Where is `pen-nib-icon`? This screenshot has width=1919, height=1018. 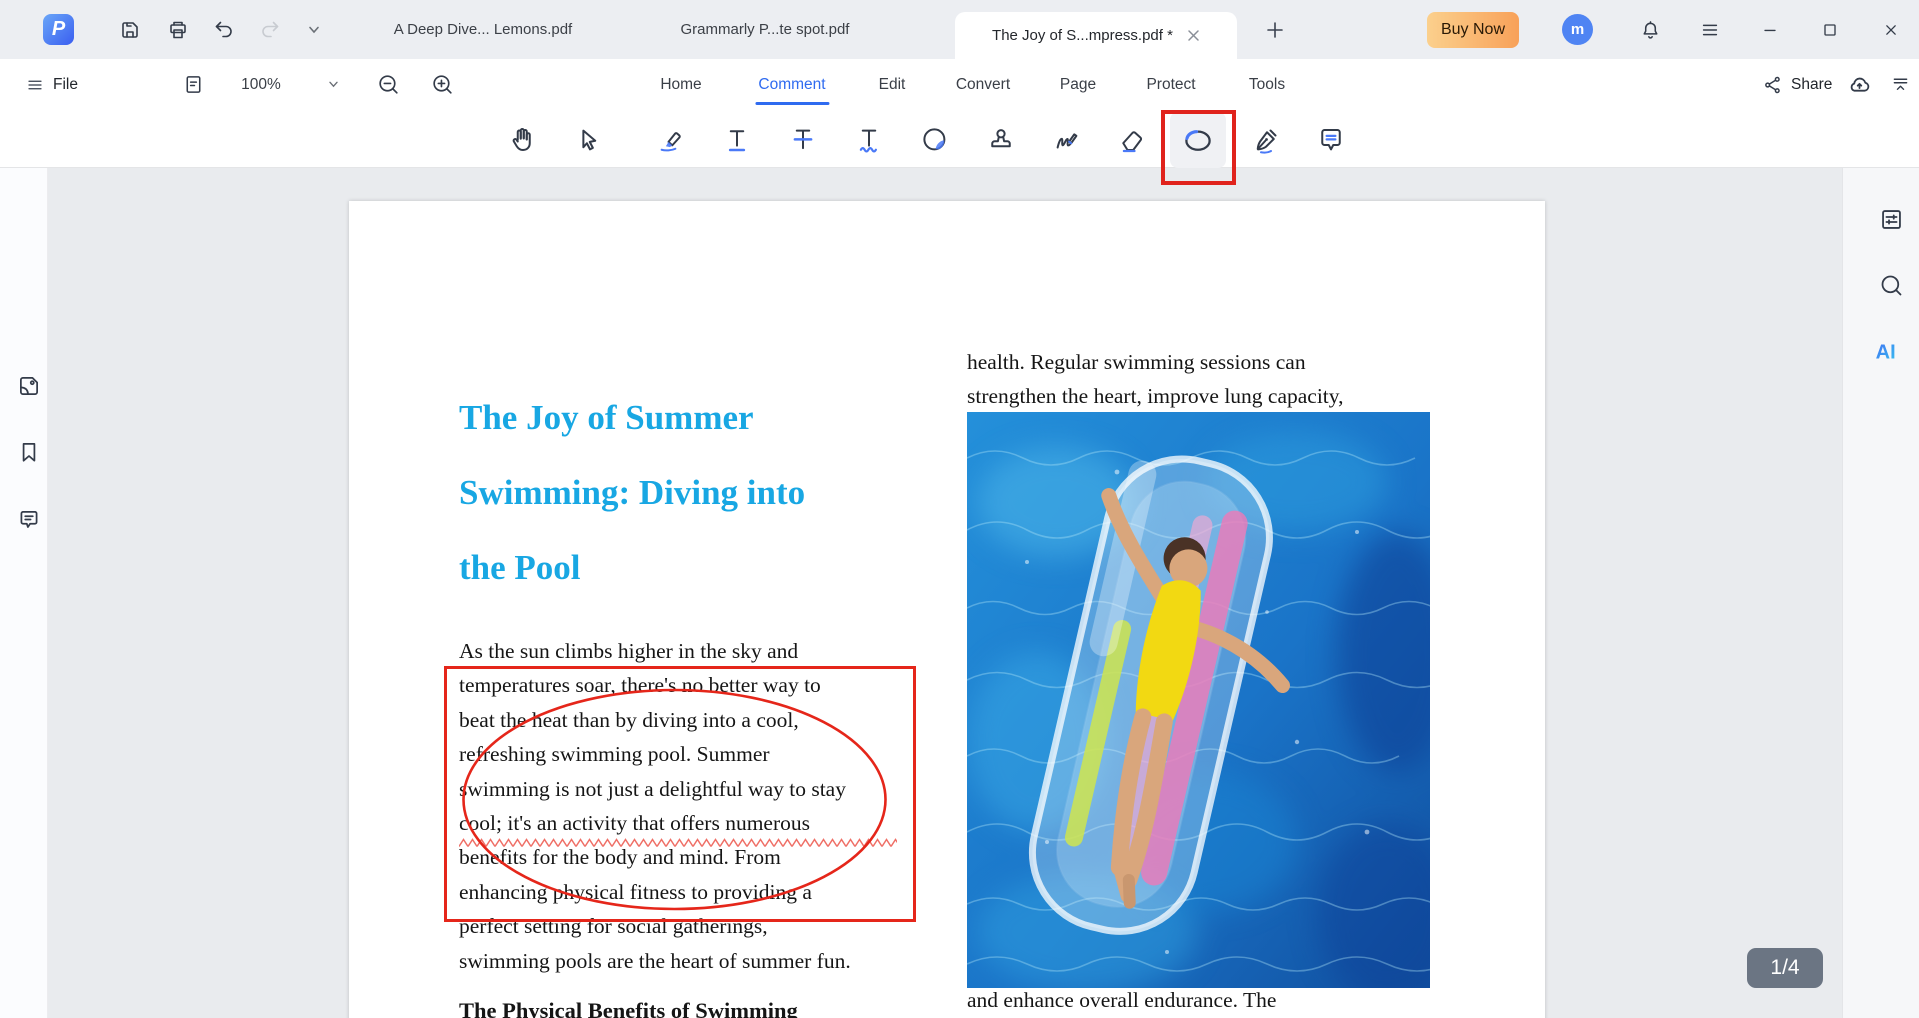
pen-nib-icon is located at coordinates (1266, 141).